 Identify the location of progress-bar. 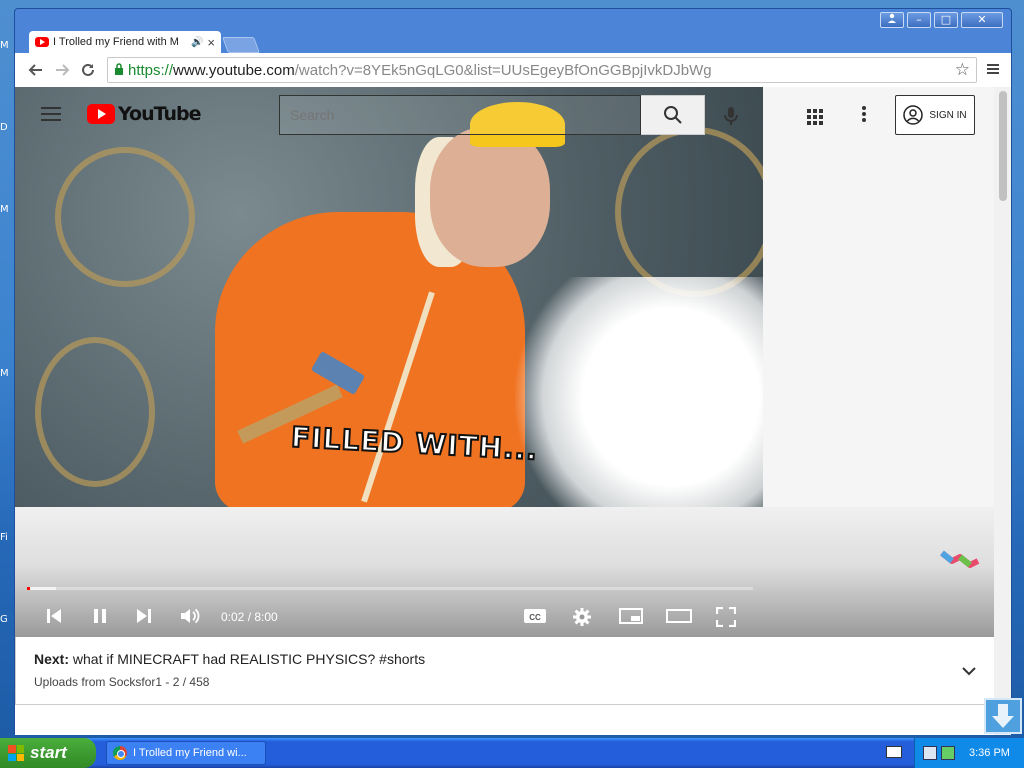
(390, 588).